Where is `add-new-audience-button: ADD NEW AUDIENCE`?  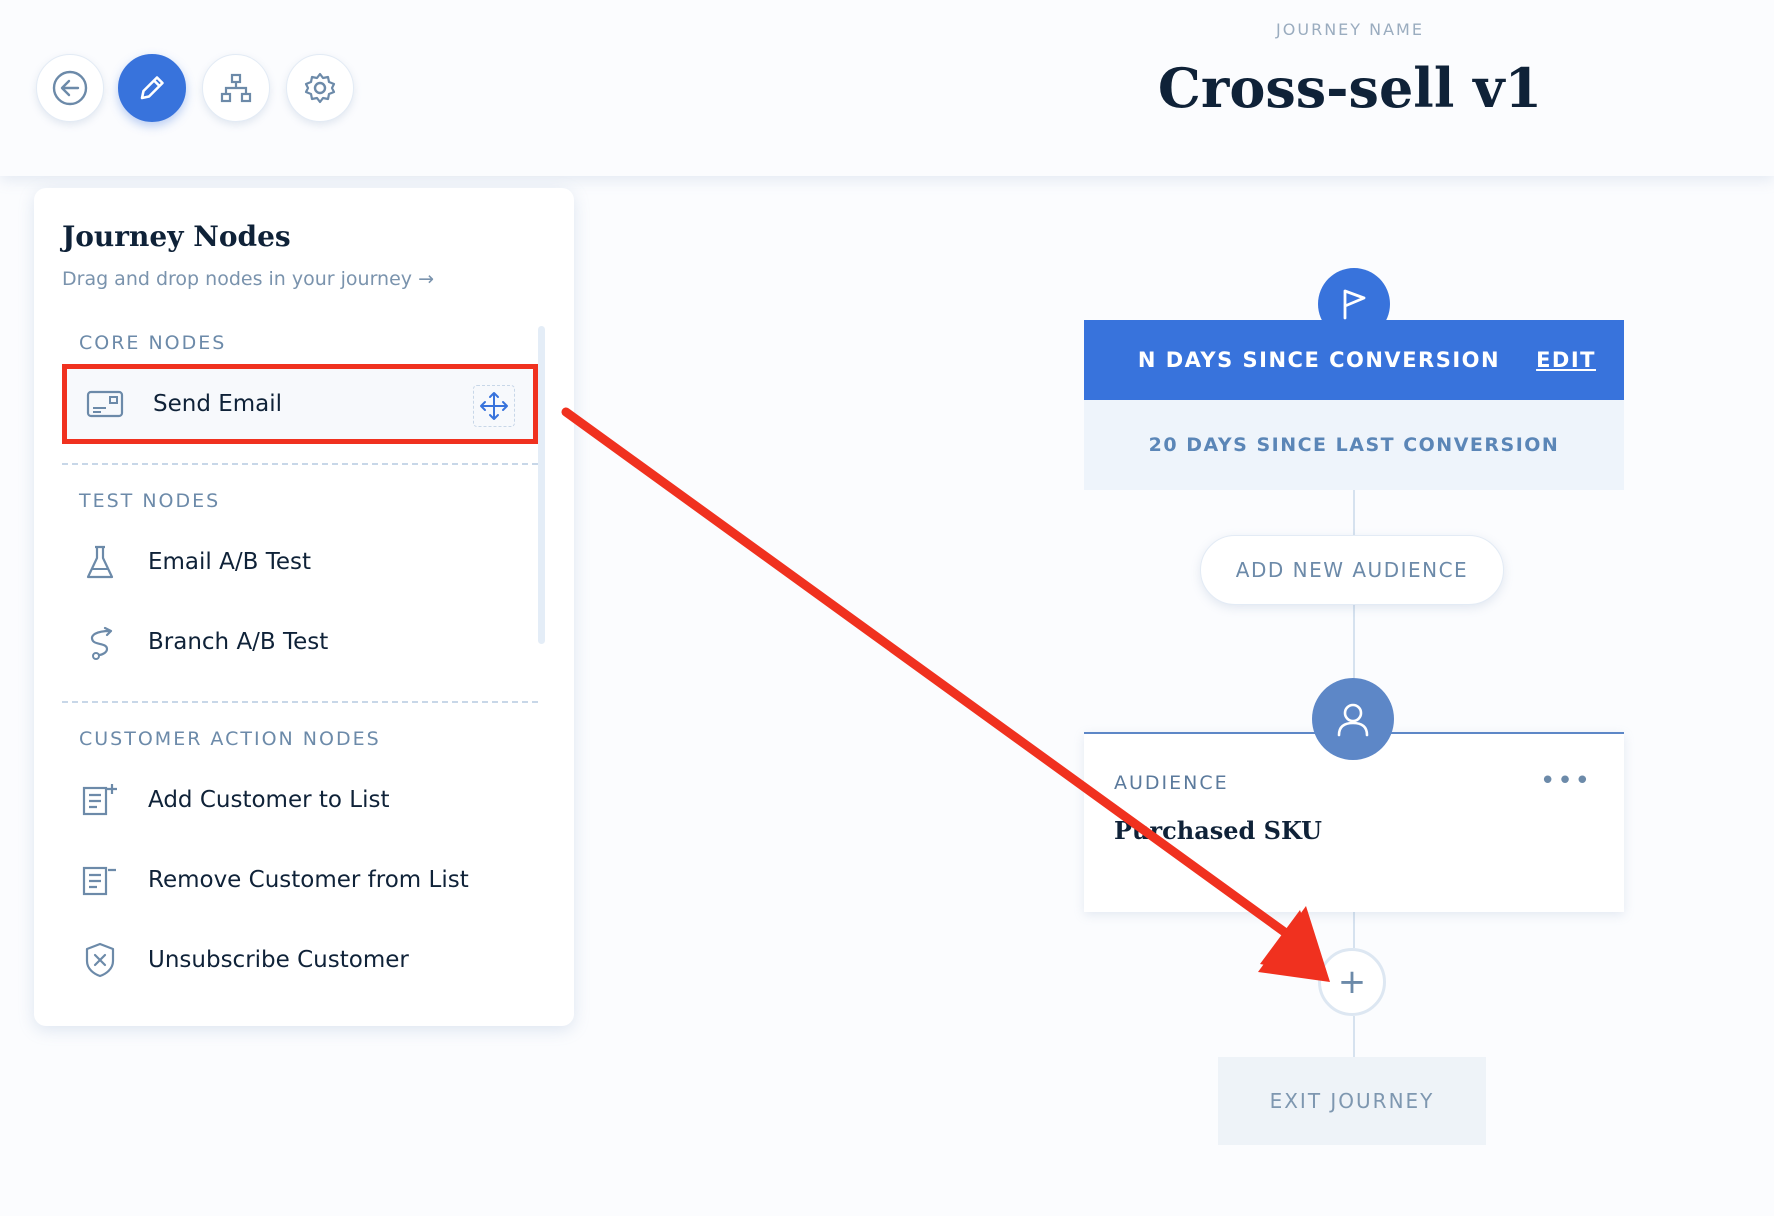
add-new-audience-button: ADD NEW AUDIENCE is located at coordinates (1352, 570).